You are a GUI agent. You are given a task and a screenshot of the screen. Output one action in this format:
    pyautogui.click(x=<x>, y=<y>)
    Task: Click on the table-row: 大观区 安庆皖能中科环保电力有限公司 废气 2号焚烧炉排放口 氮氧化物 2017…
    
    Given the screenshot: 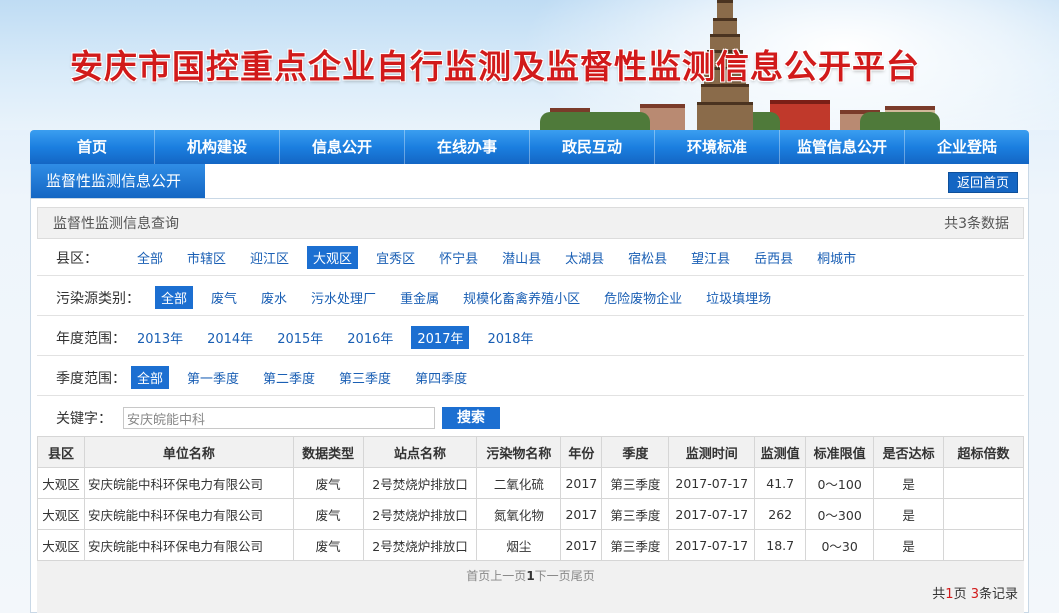 What is the action you would take?
    pyautogui.click(x=530, y=514)
    